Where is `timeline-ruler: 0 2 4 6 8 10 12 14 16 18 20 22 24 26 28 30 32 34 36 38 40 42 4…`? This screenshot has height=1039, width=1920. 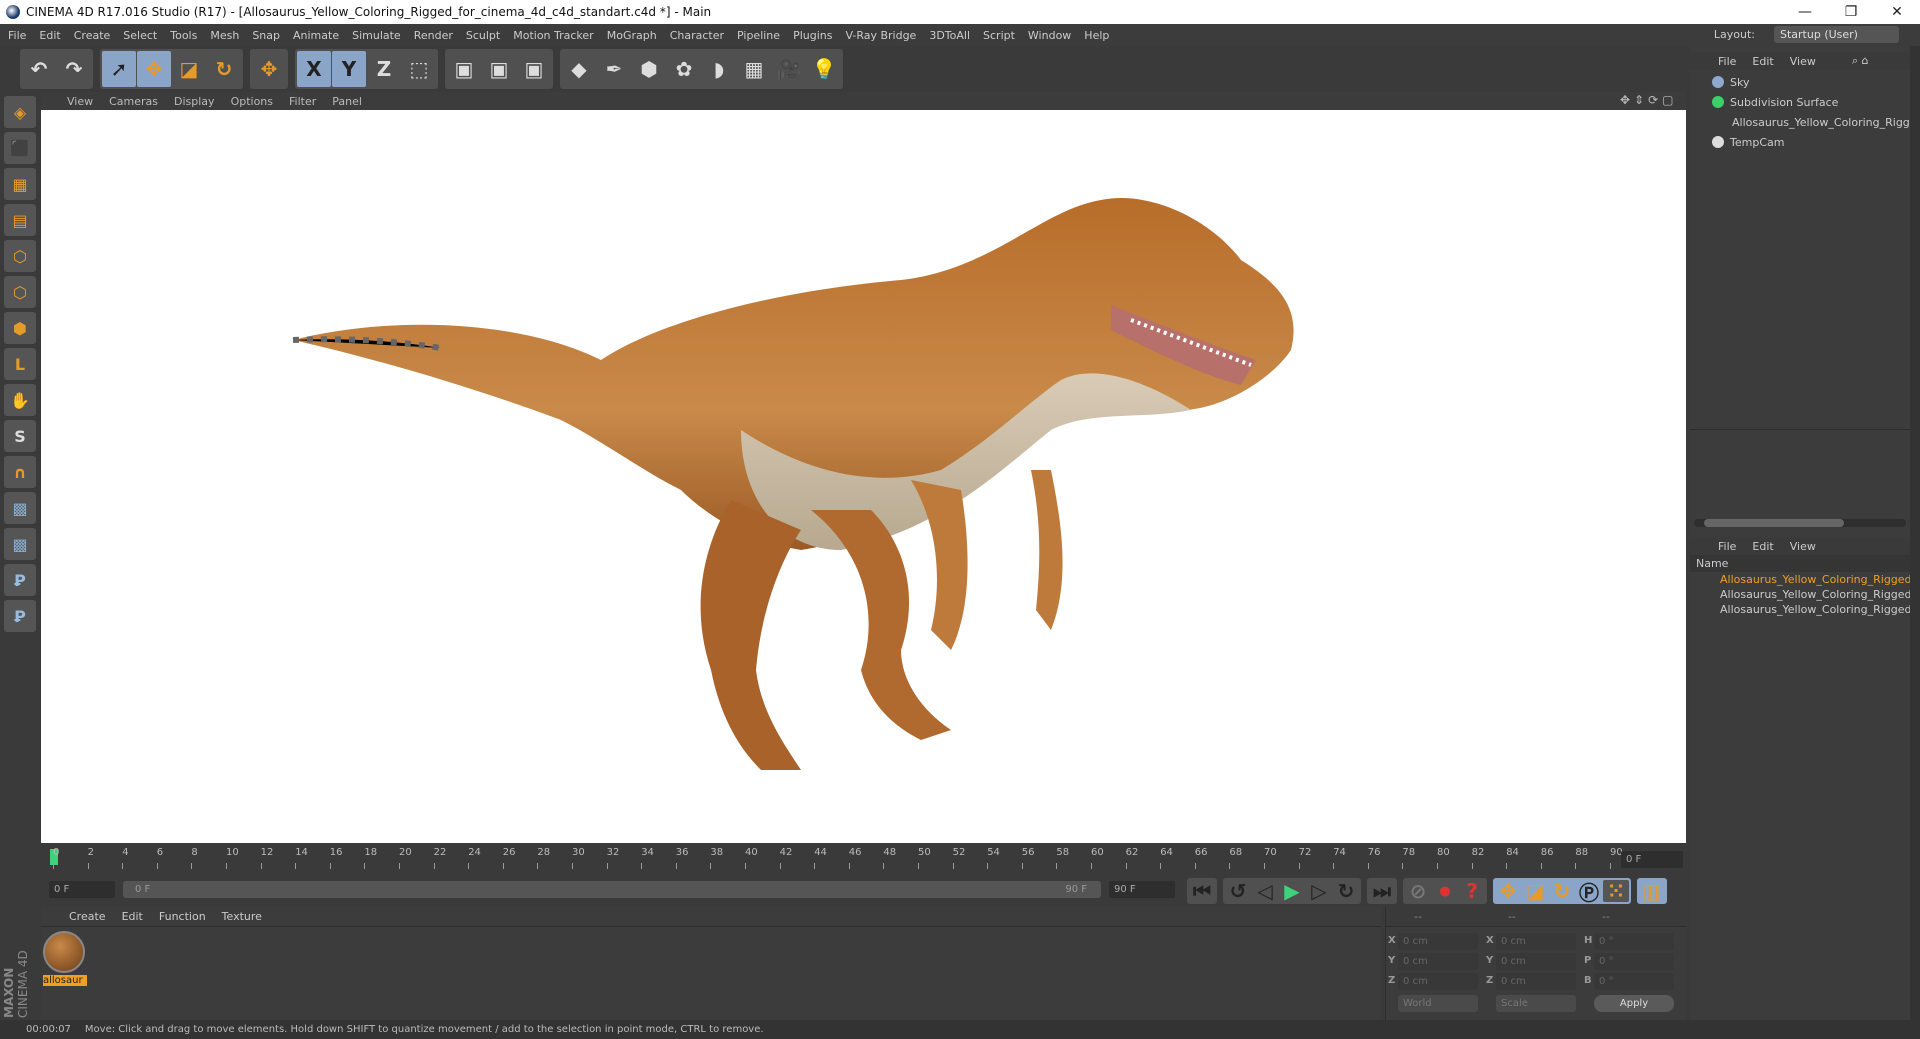
timeline-ruler: 0 2 4 6 8 10 12 14 16 18 20 22 24 26 28 30 32 34 36 38 40 42 4… is located at coordinates (863, 859).